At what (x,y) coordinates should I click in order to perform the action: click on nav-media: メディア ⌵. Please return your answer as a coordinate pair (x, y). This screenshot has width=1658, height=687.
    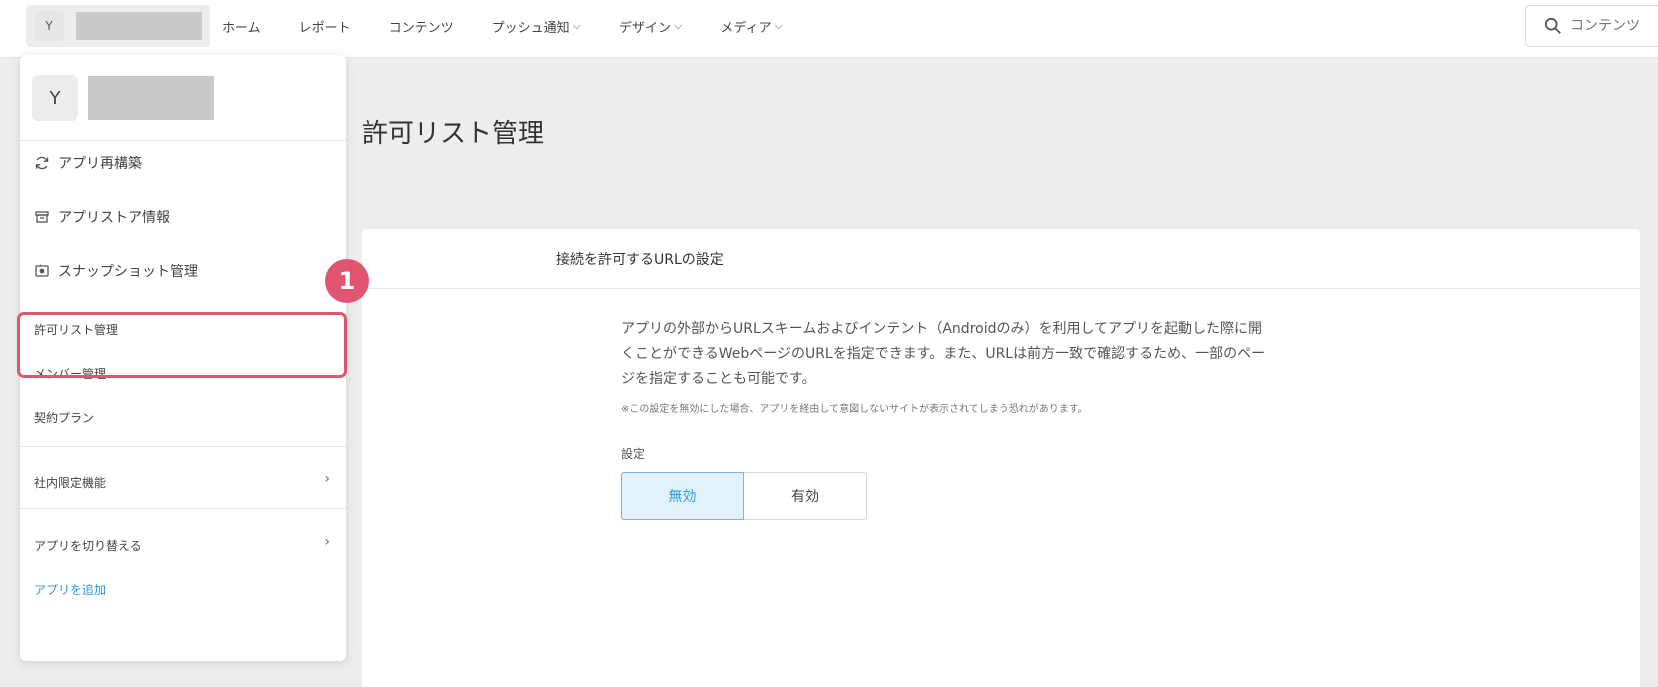
    Looking at the image, I should click on (751, 26).